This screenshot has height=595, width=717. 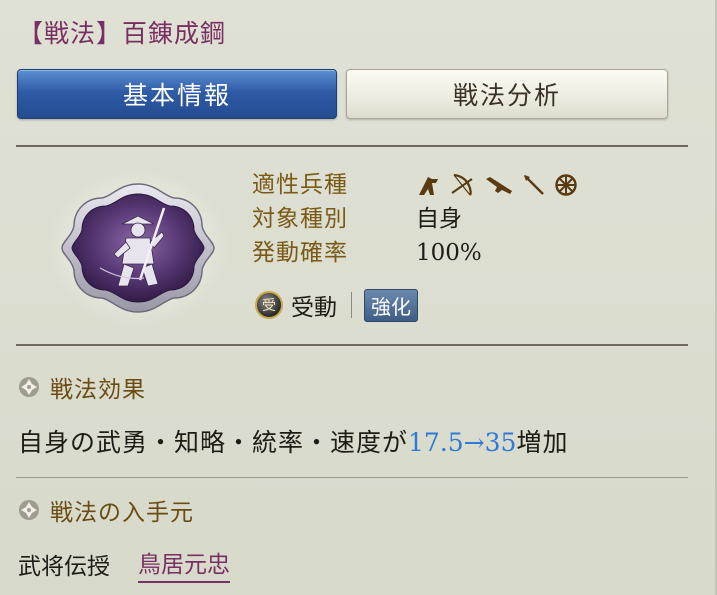 I want to click on skill-type-label: 受動, so click(x=314, y=308).